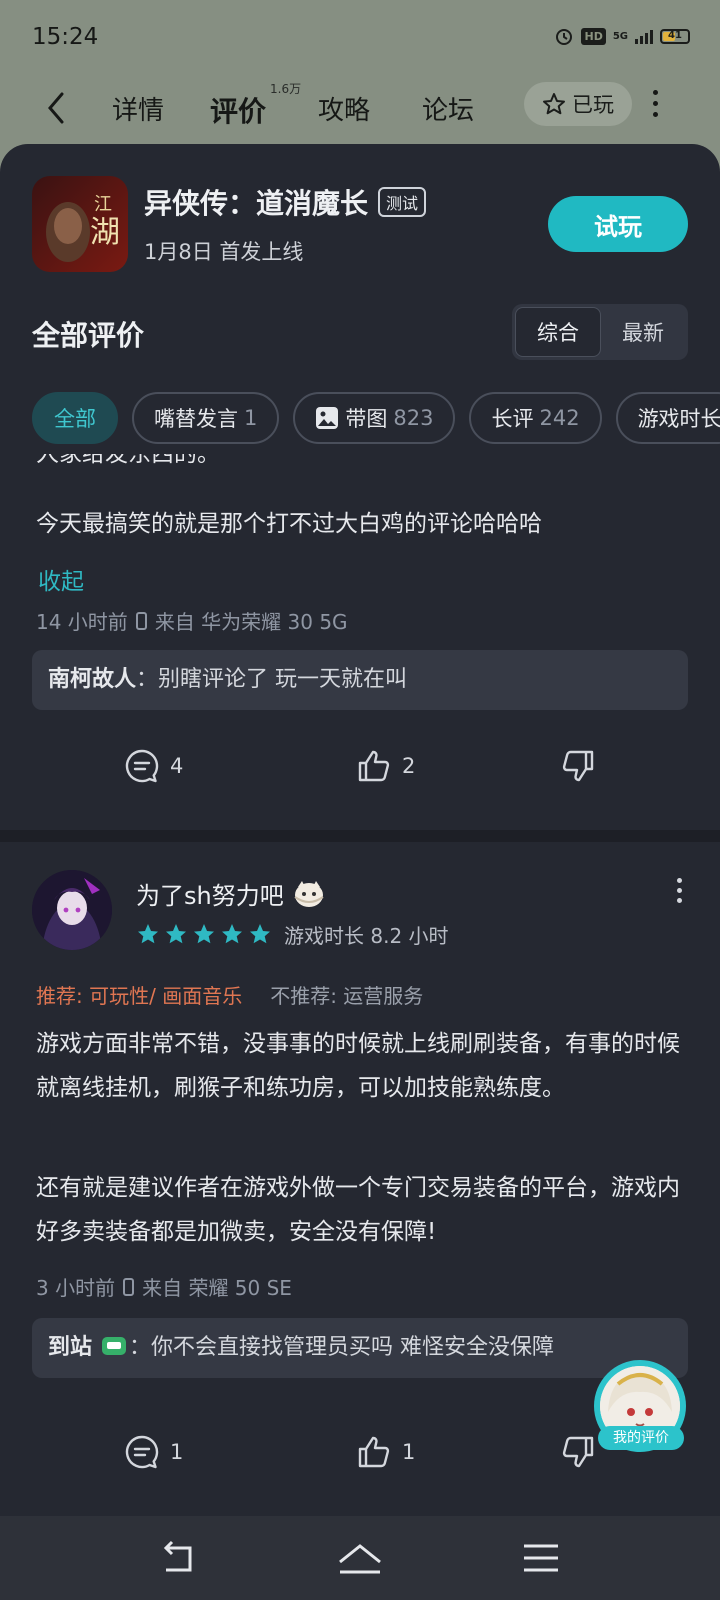 This screenshot has height=1600, width=720. I want to click on review-divider, so click(360, 836).